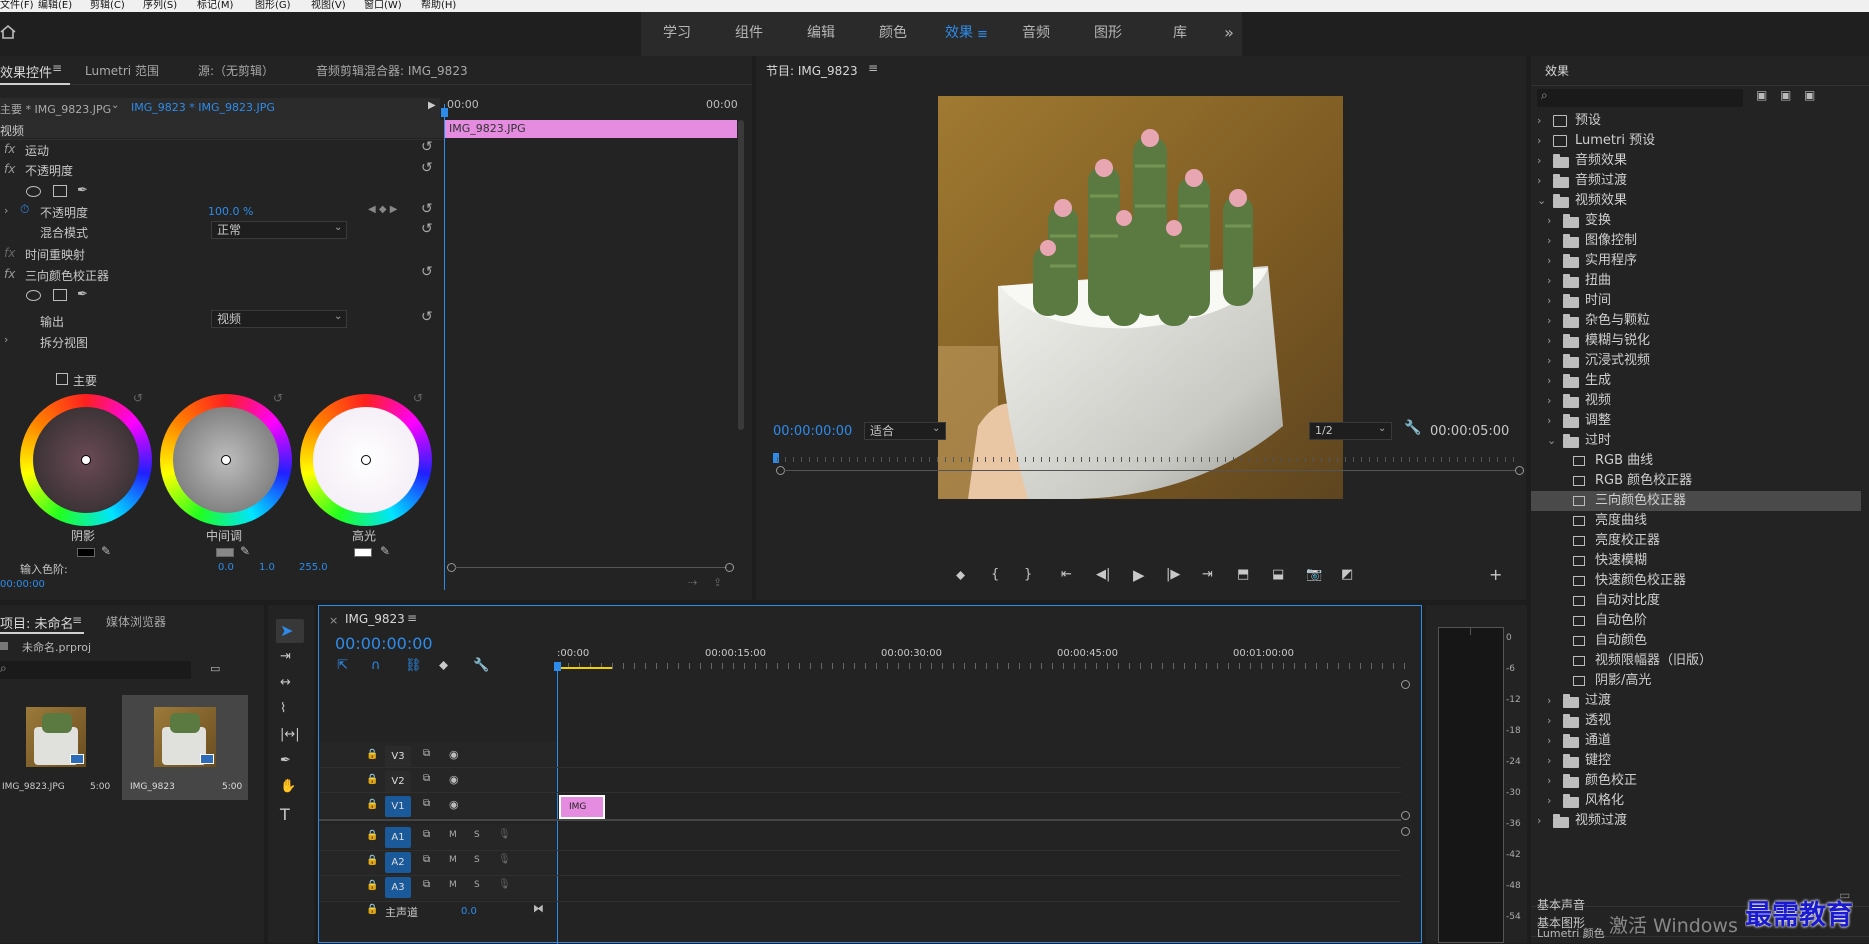  Describe the element at coordinates (1696, 521) in the screenshot. I see `effects-tree-item: 亮度曲线` at that location.